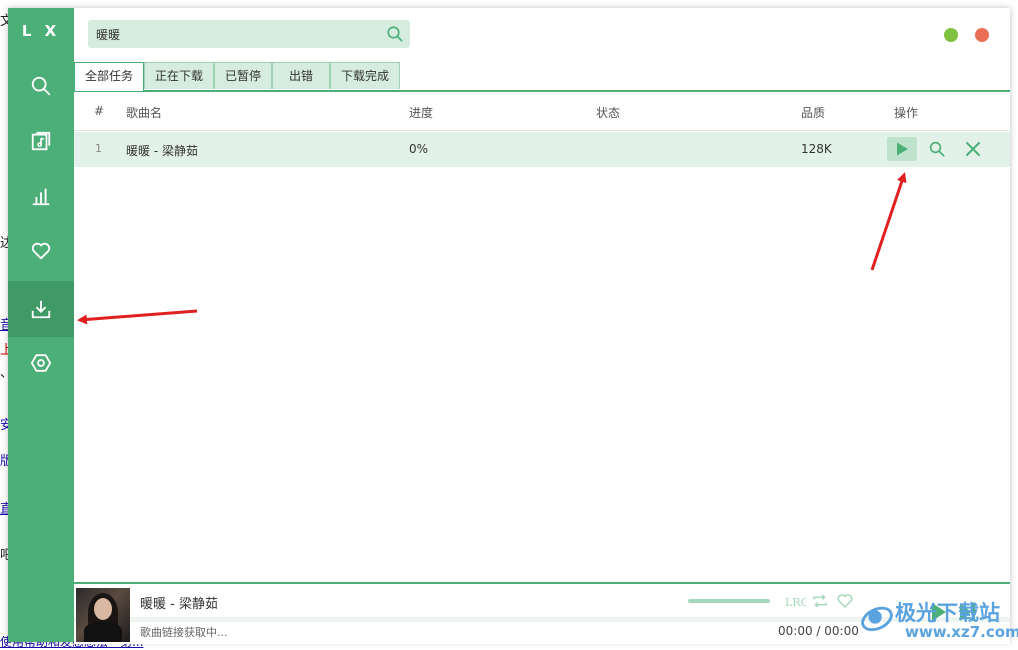  What do you see at coordinates (906, 113) in the screenshot?
I see `header-actions: 操作` at bounding box center [906, 113].